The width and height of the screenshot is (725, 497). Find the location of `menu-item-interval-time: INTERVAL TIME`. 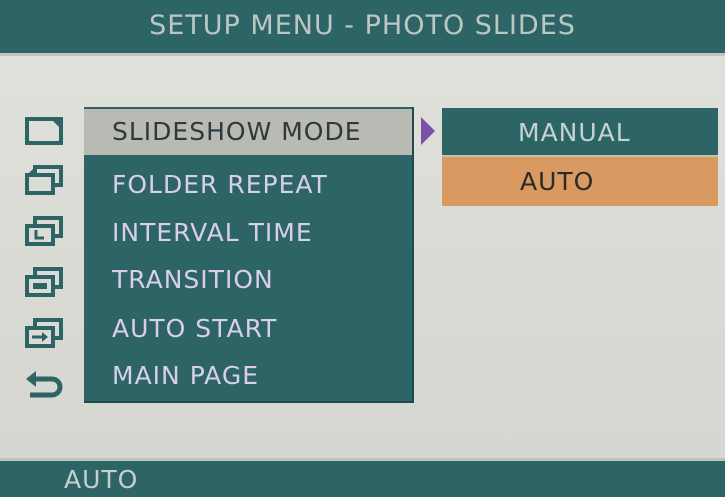

menu-item-interval-time: INTERVAL TIME is located at coordinates (248, 233).